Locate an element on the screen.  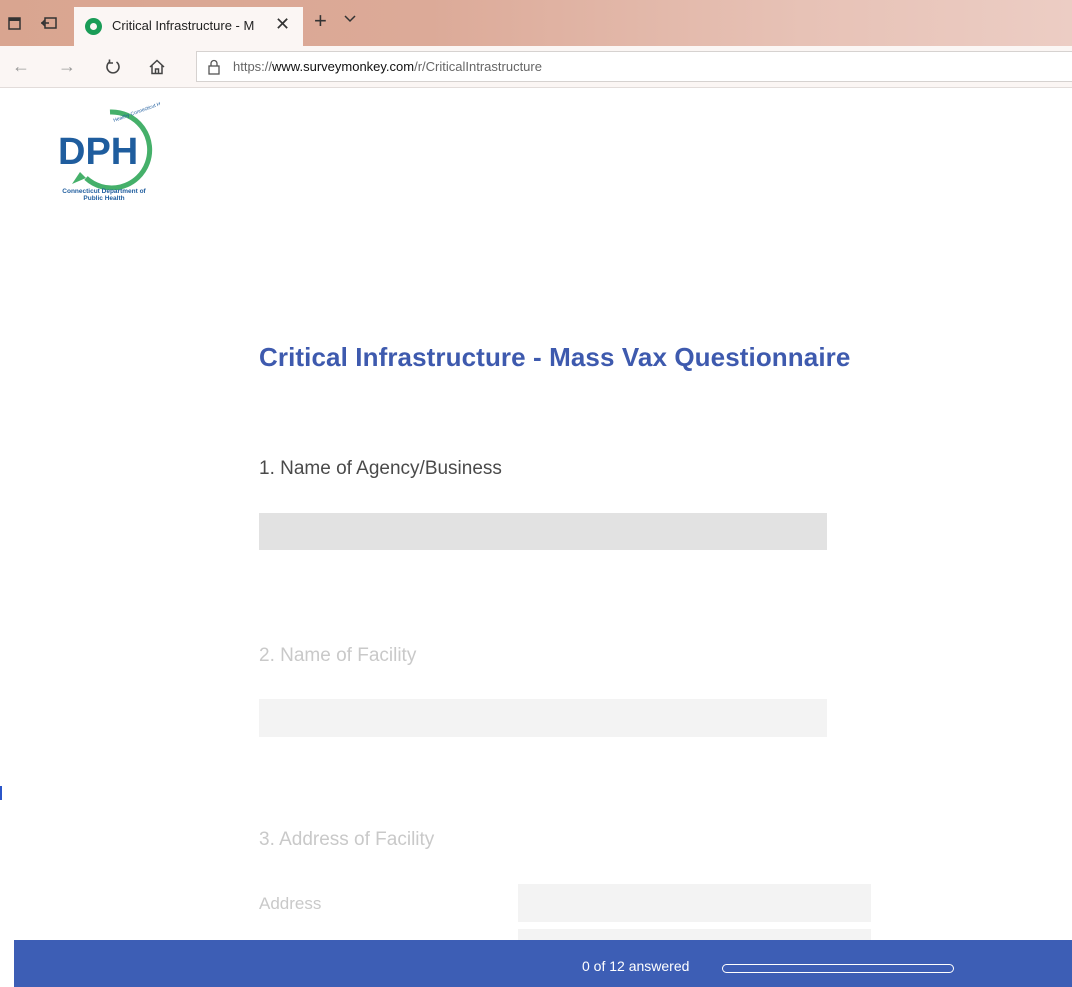
forward-arrow-icon: → is located at coordinates (67, 66).